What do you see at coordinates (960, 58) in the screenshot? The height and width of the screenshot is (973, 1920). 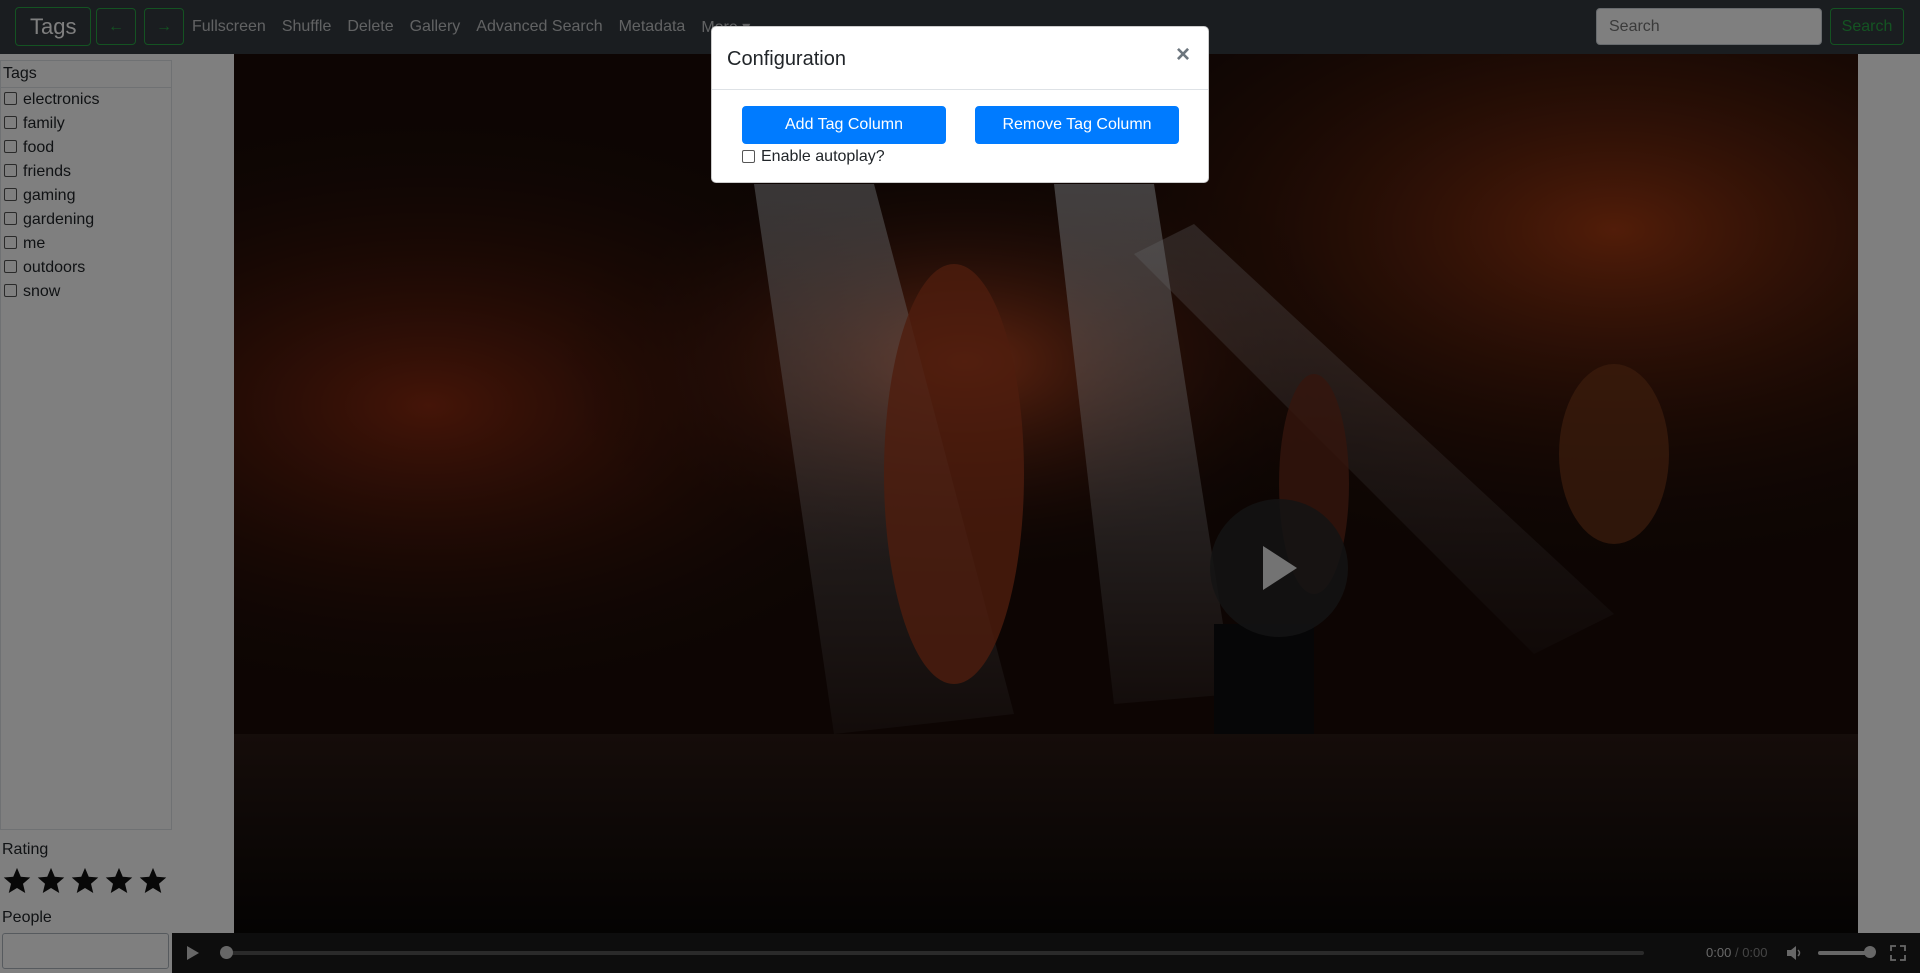 I see `modal-header: Configuration ×` at bounding box center [960, 58].